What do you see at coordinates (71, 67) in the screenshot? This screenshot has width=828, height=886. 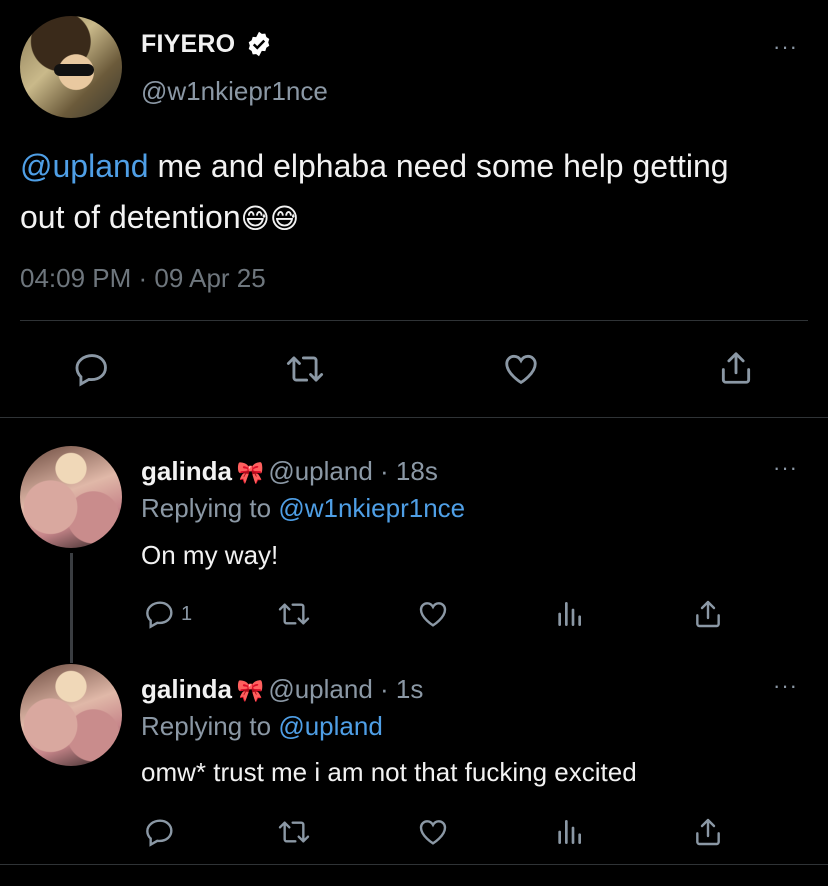 I see `author-avatar` at bounding box center [71, 67].